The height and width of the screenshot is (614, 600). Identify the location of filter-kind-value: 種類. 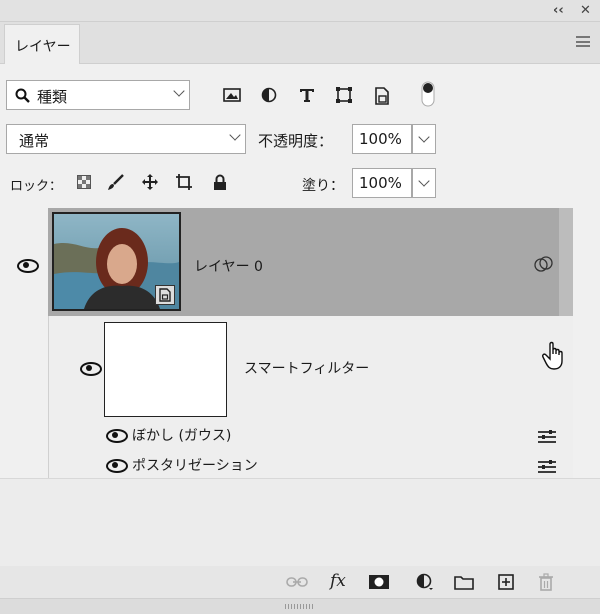
(52, 97).